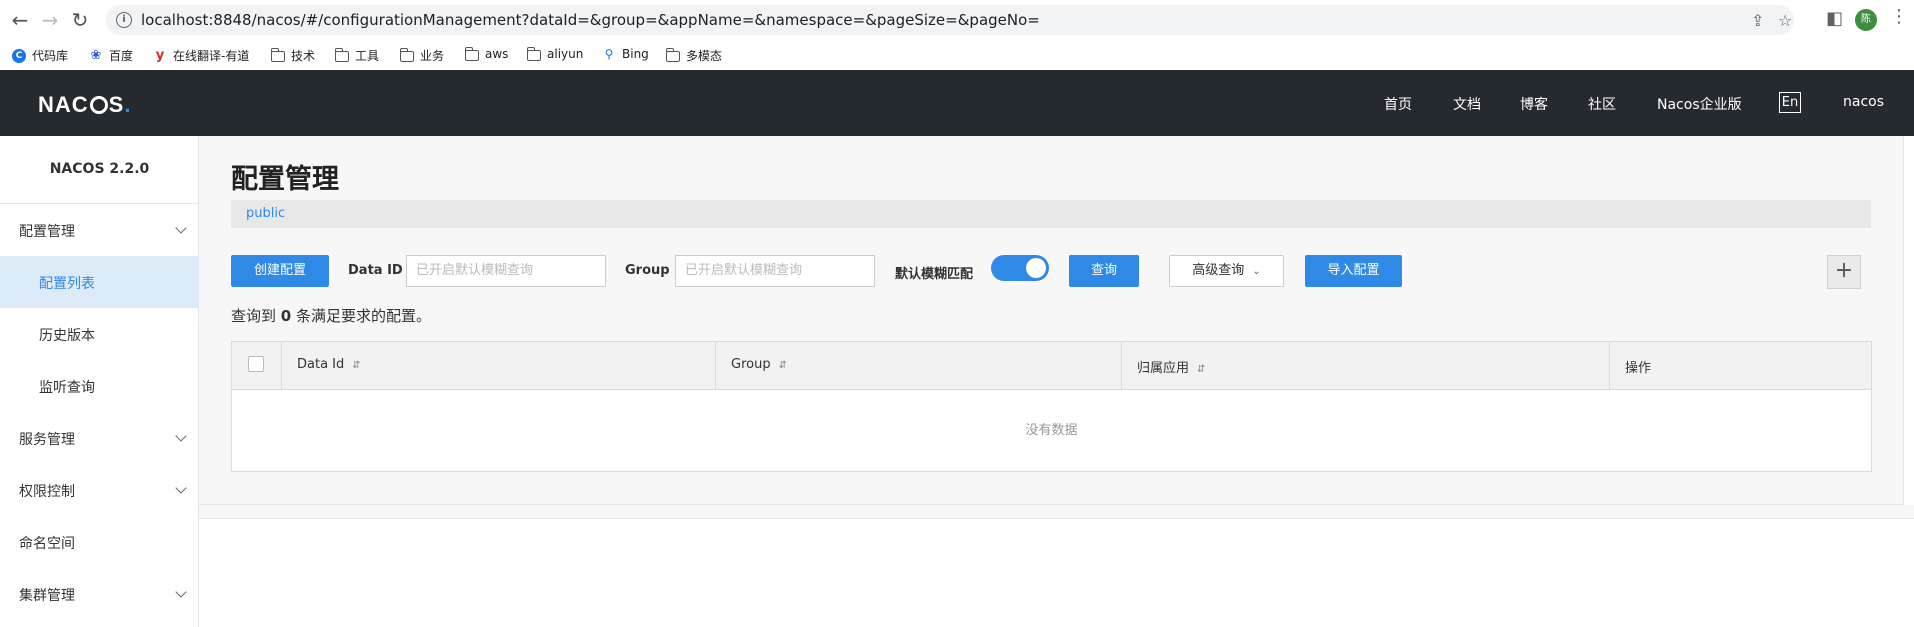 The image size is (1914, 627). What do you see at coordinates (1398, 104) in the screenshot?
I see `nav-home: 首页` at bounding box center [1398, 104].